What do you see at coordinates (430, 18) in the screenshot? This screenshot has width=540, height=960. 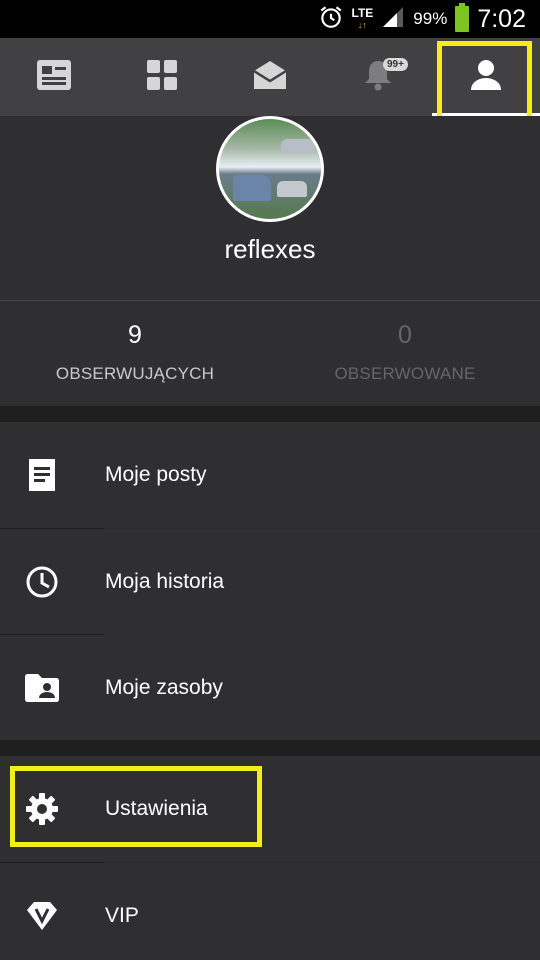 I see `battery-percent: 99%` at bounding box center [430, 18].